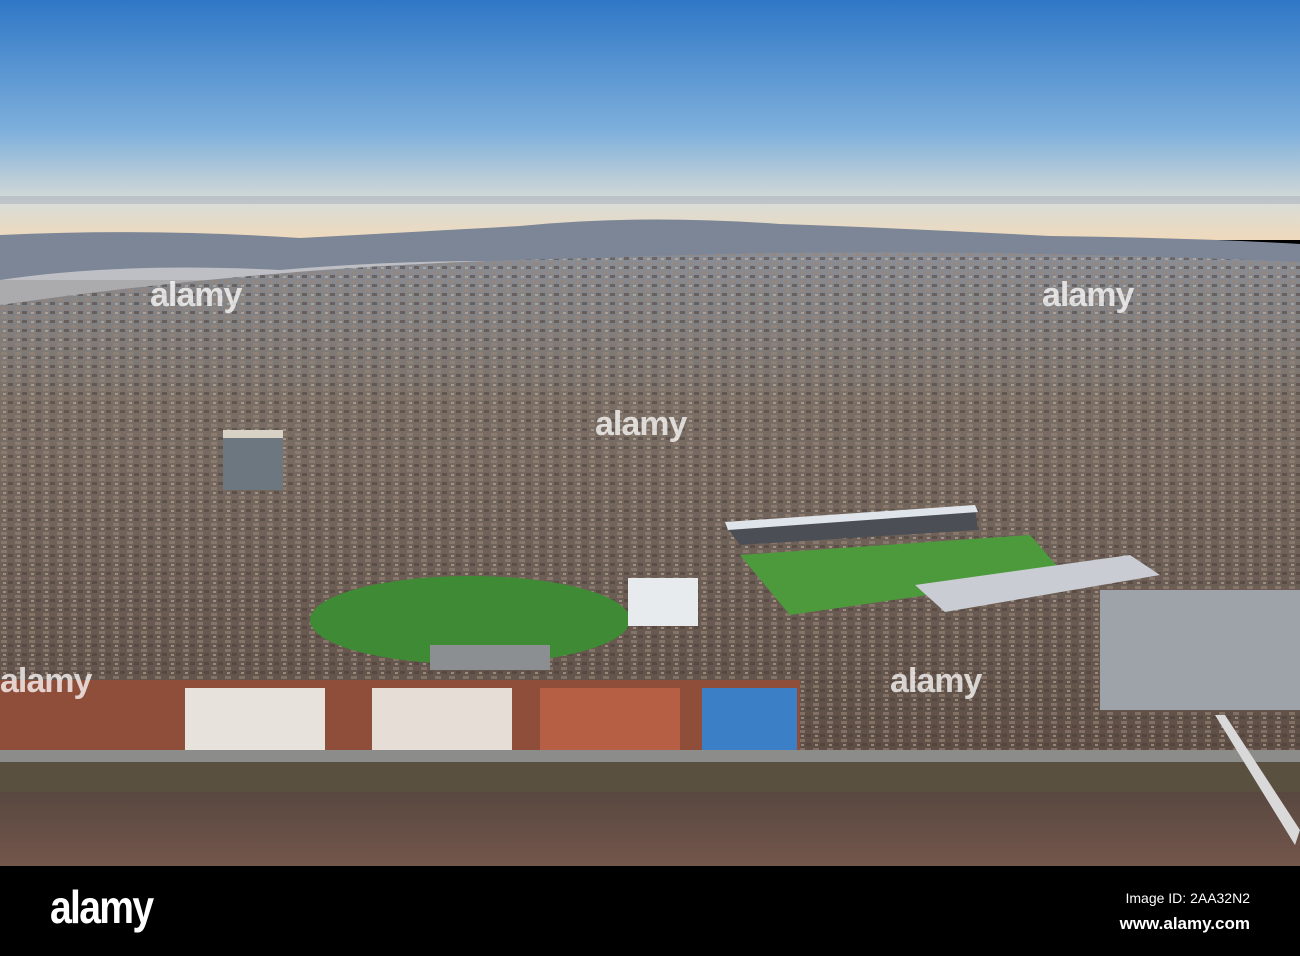 Image resolution: width=1300 pixels, height=956 pixels. What do you see at coordinates (650, 777) in the screenshot?
I see `mudbank` at bounding box center [650, 777].